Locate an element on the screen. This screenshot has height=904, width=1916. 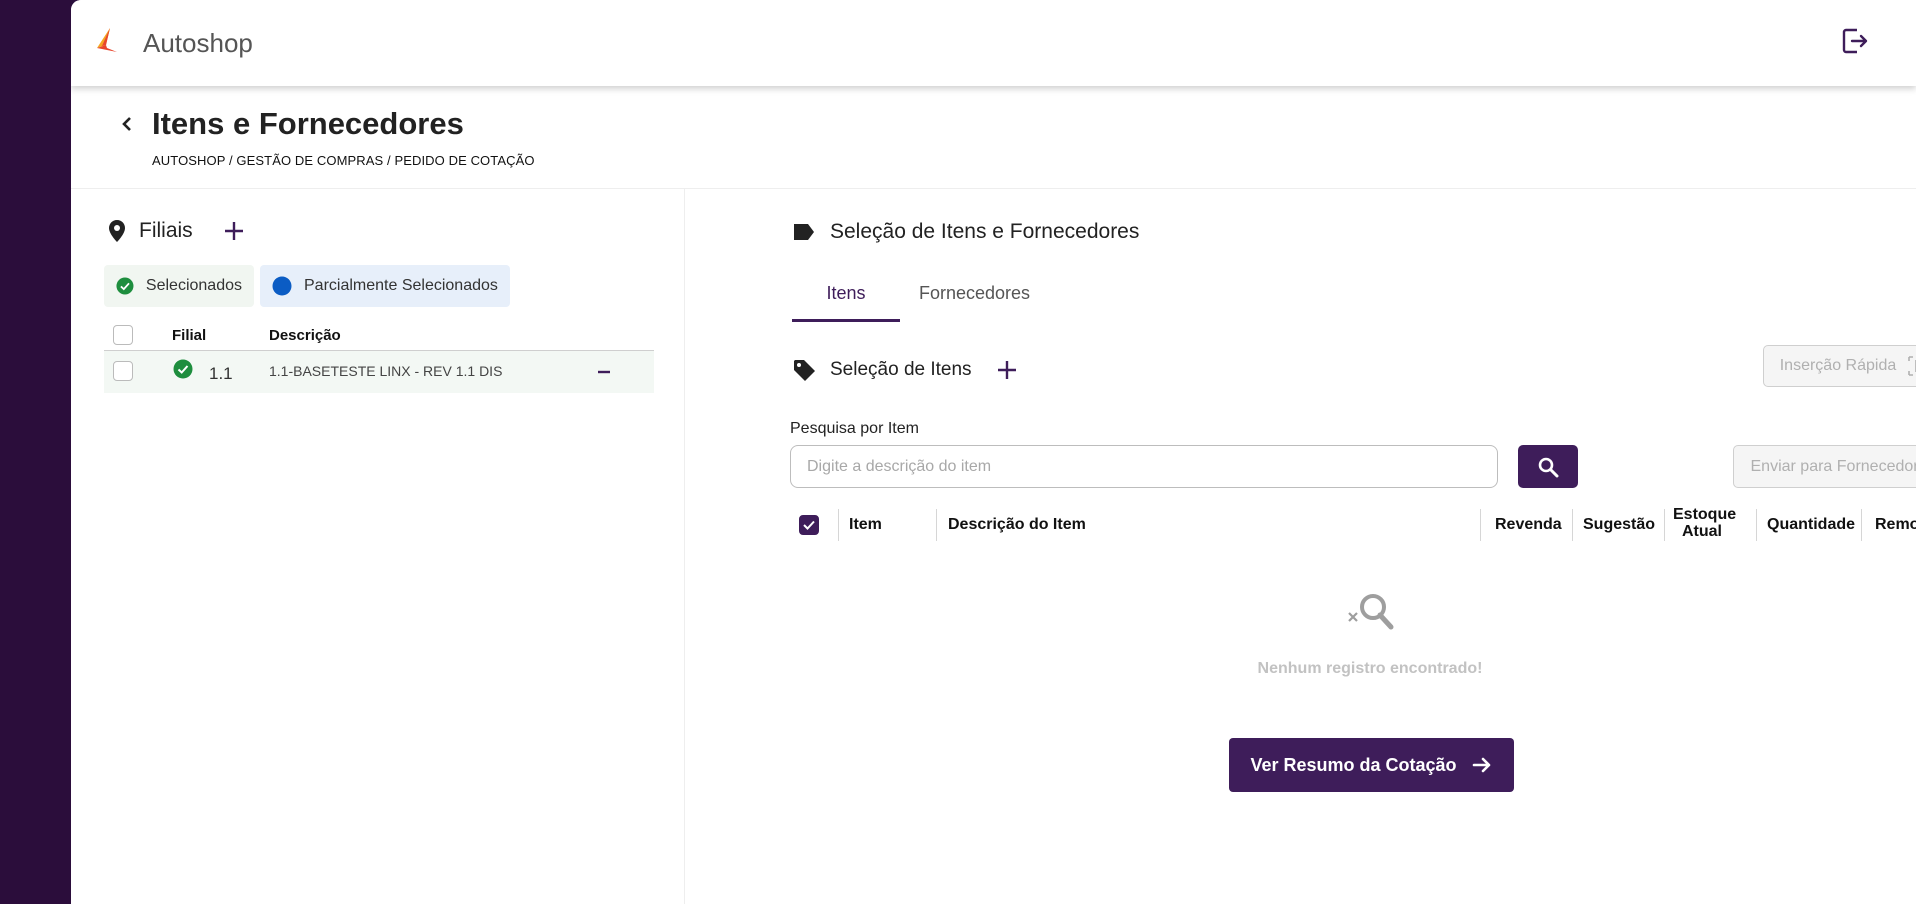
search-empty-icon is located at coordinates (1371, 612).